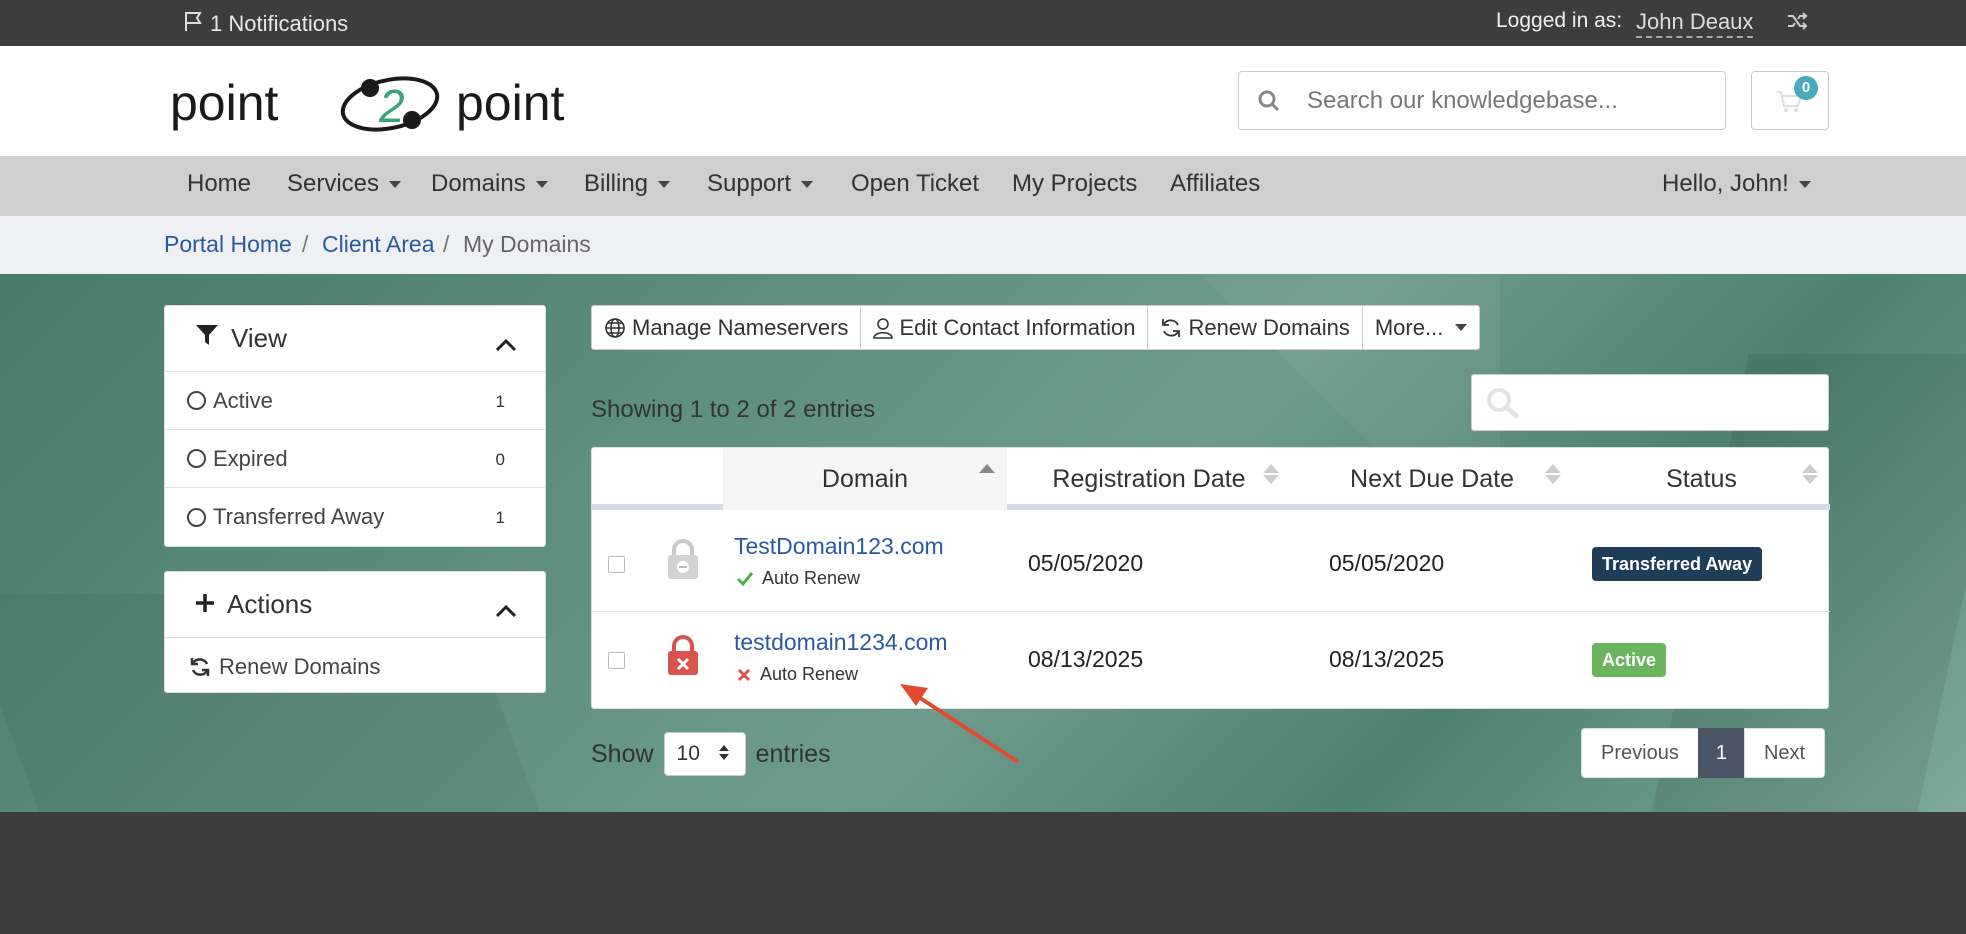 This screenshot has height=934, width=1966. Describe the element at coordinates (279, 23) in the screenshot. I see `notifications-label: 1 Notifications` at that location.